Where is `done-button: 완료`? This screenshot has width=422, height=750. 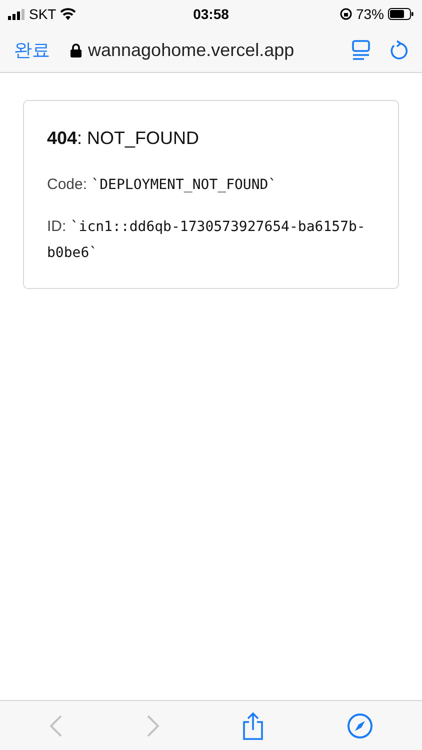
done-button: 완료 is located at coordinates (32, 50).